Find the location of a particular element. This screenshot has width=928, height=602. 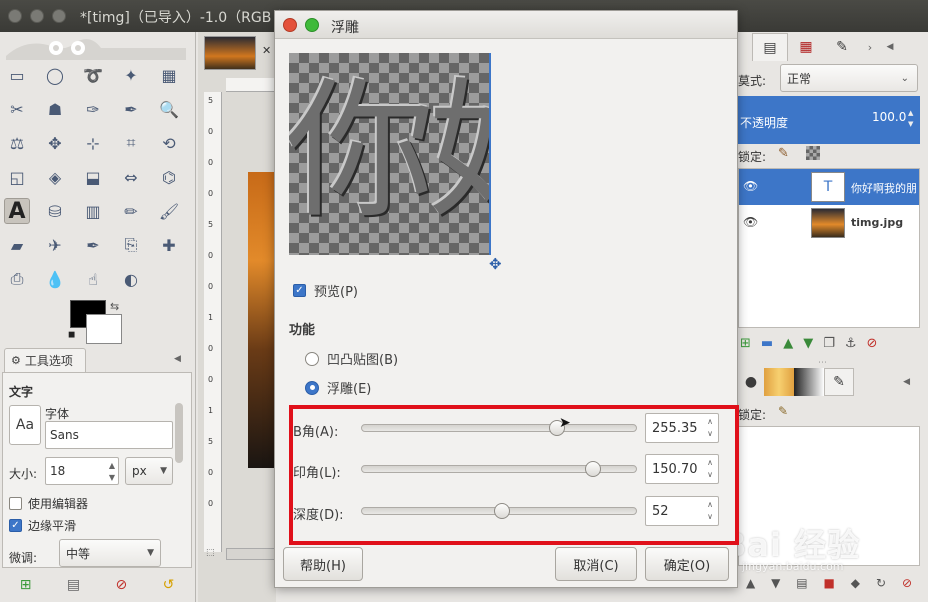

color-picker-icon: ✒ is located at coordinates (131, 109).